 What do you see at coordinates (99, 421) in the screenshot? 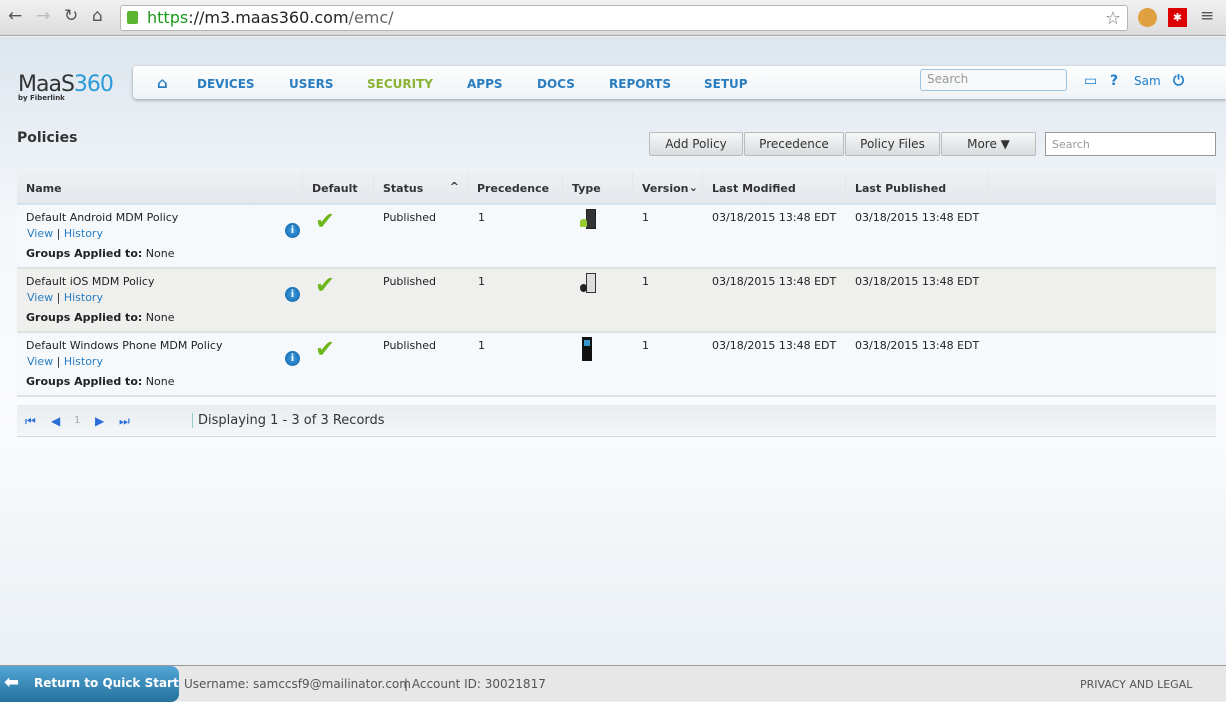
I see `next-page-icon: ▶` at bounding box center [99, 421].